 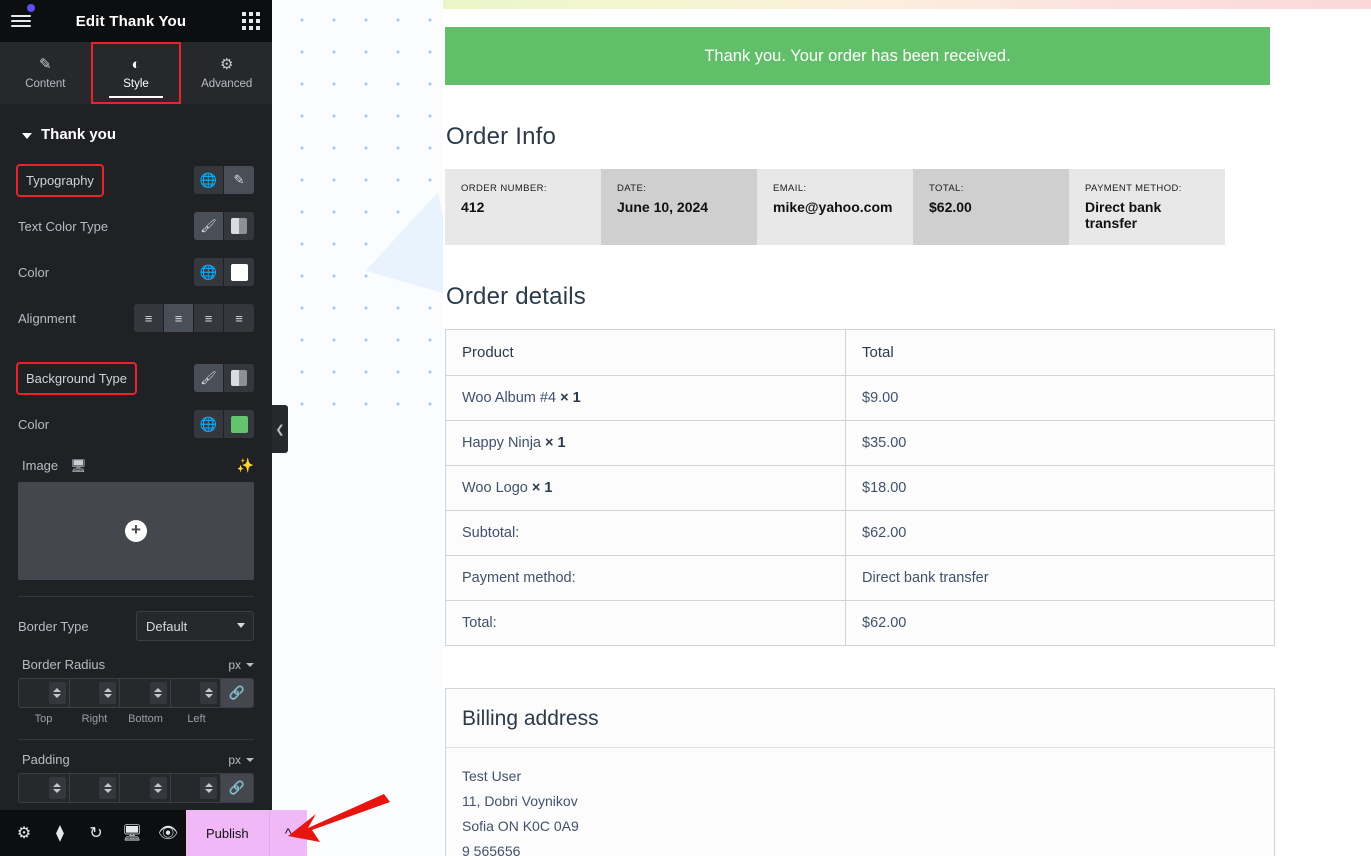 What do you see at coordinates (530, 718) in the screenshot?
I see `billing-address-heading: Billing address` at bounding box center [530, 718].